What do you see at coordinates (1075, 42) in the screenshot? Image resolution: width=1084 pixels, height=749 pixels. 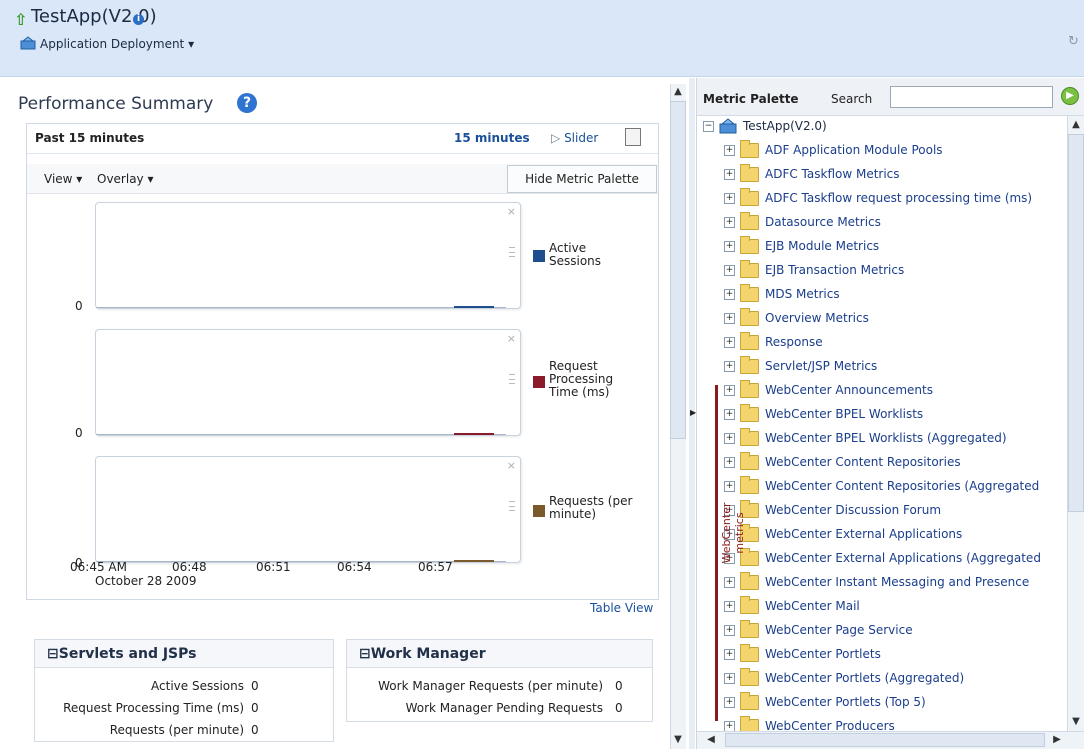 I see `refresh-icon: ↻` at bounding box center [1075, 42].